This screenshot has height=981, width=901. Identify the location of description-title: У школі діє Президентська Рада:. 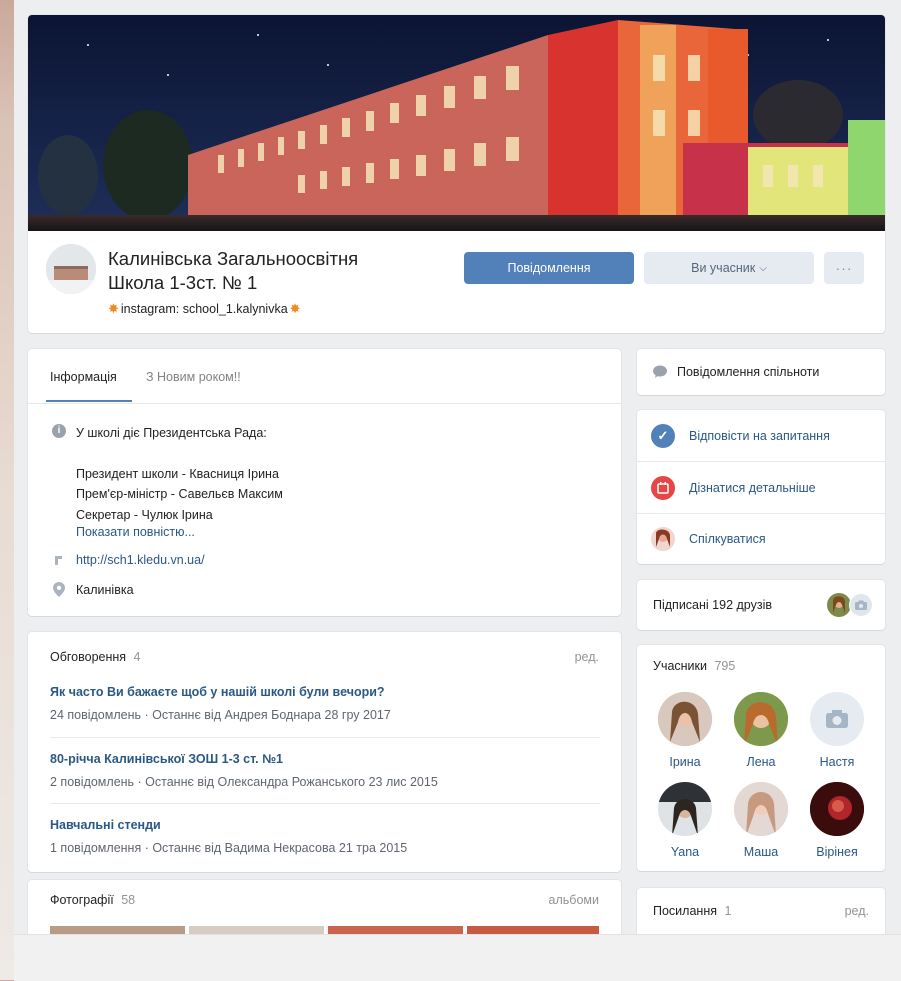
(171, 433).